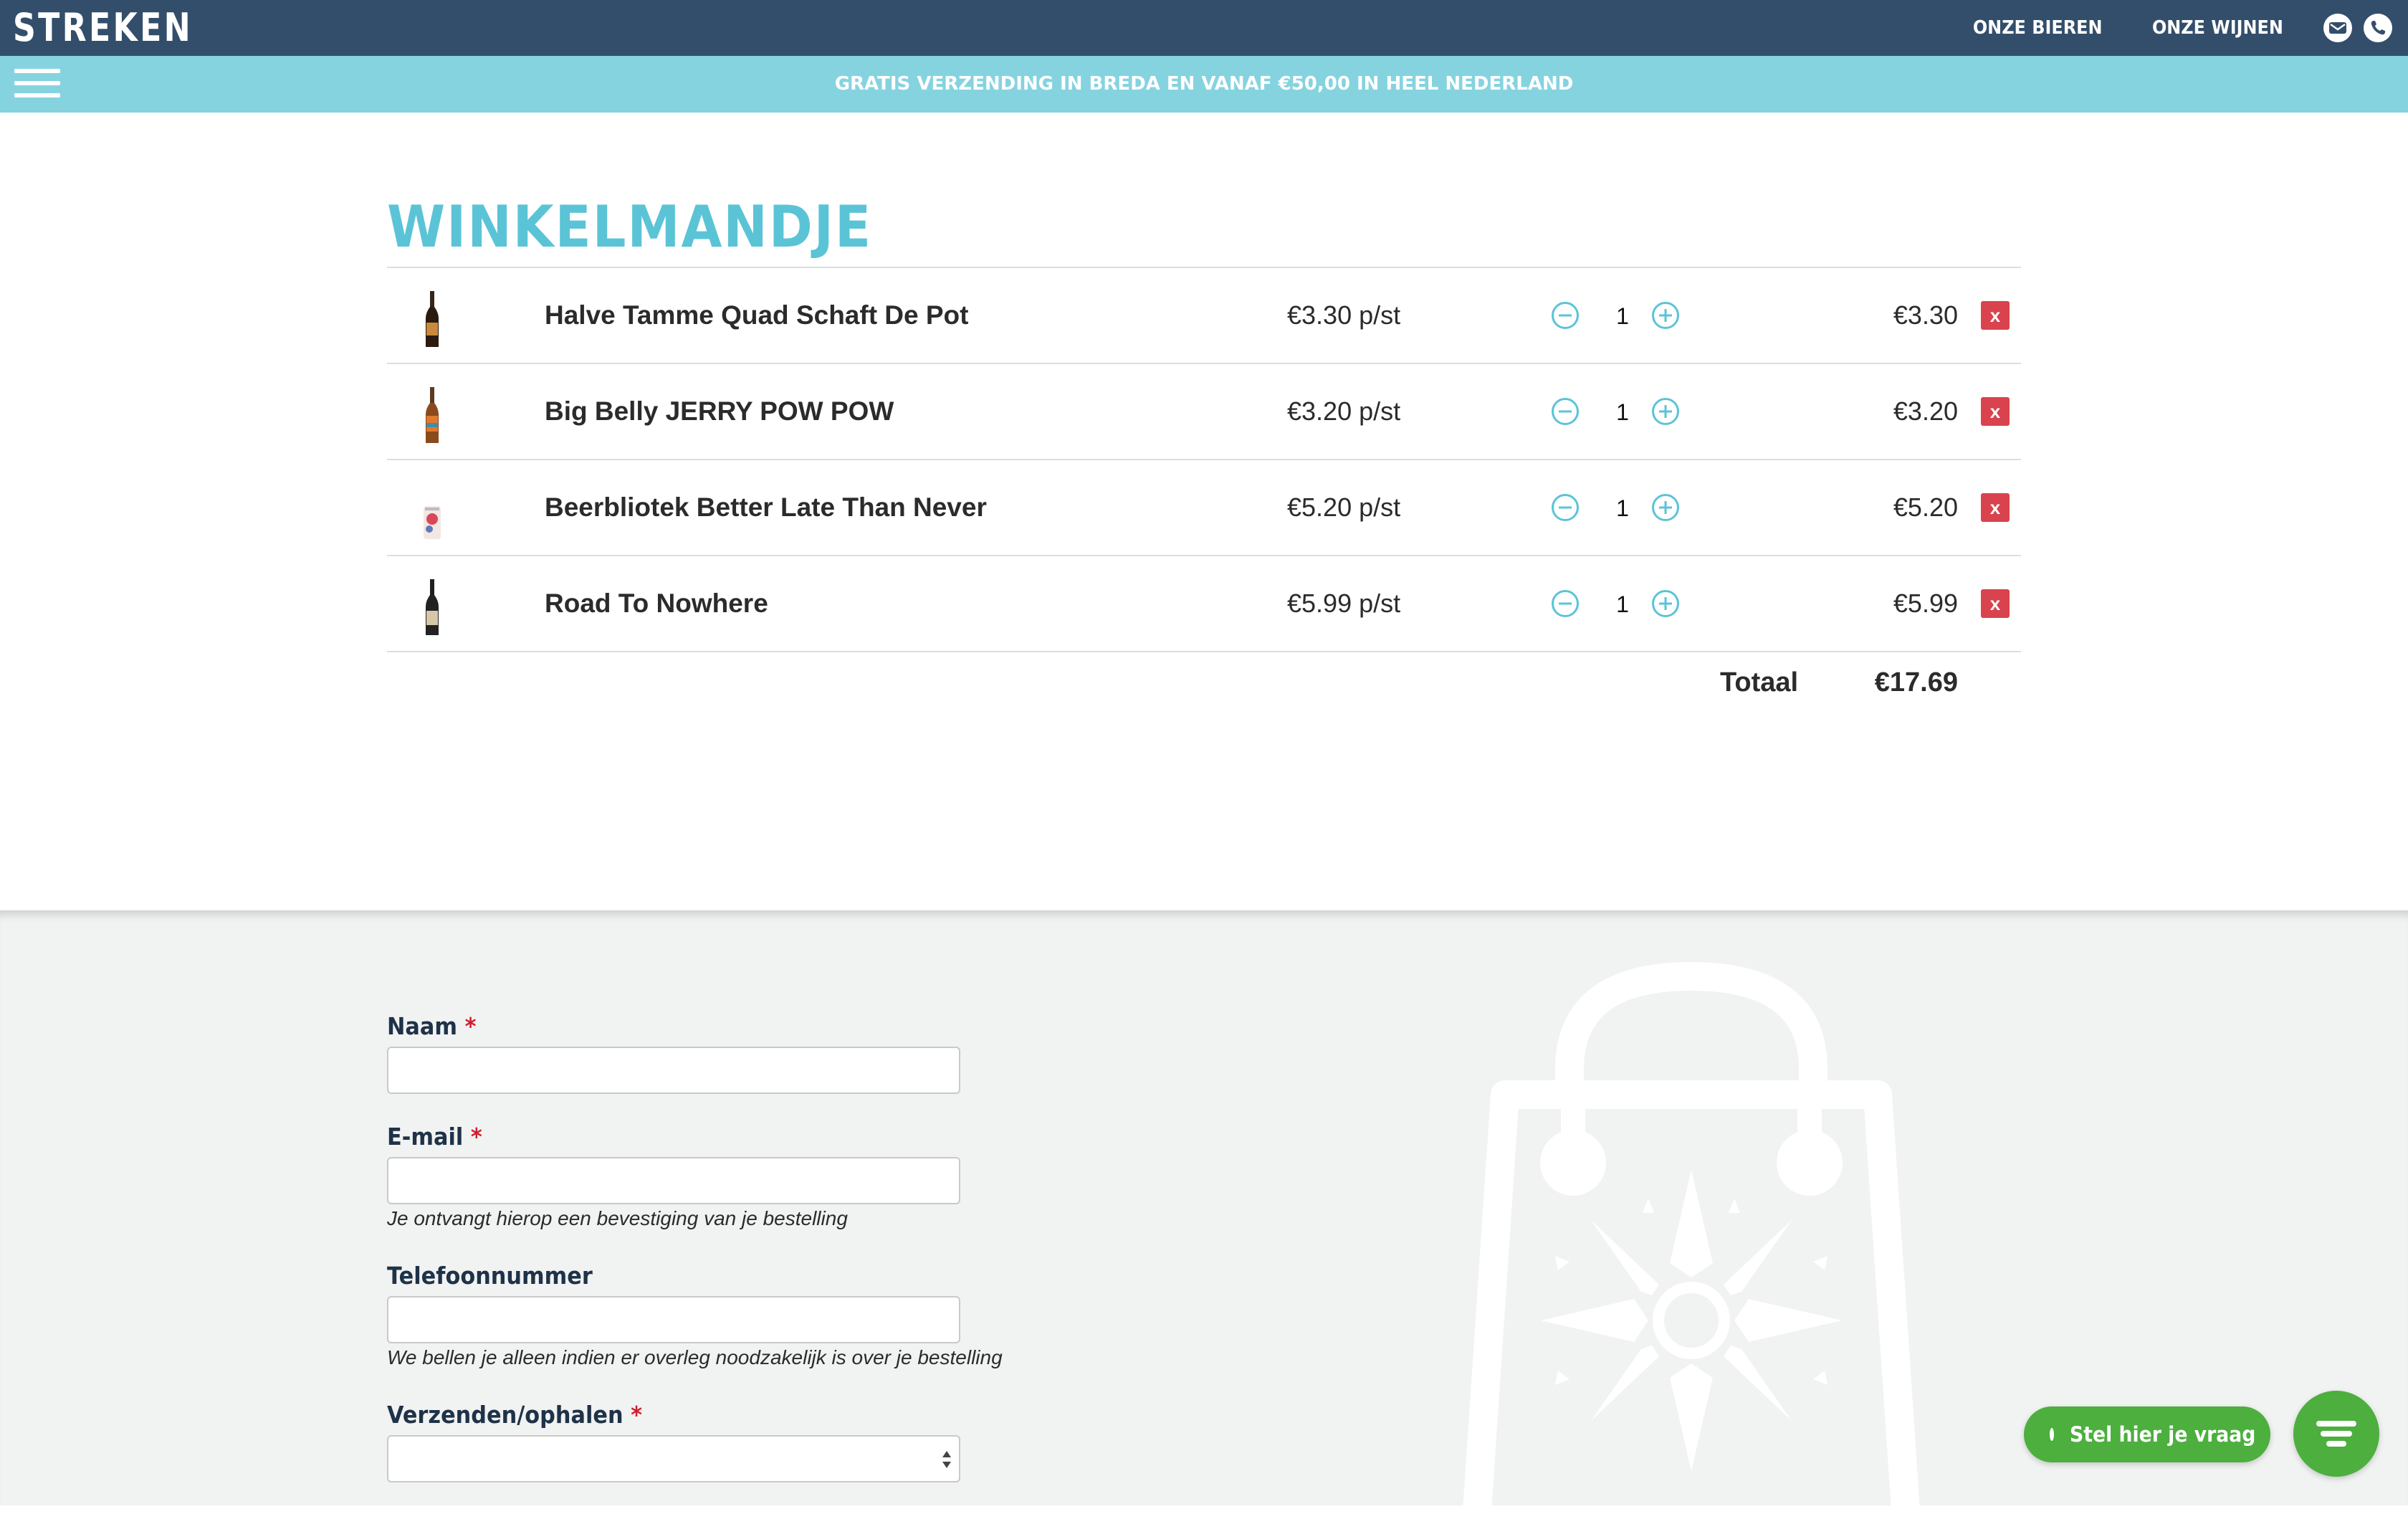 This screenshot has width=2408, height=1514. Describe the element at coordinates (2378, 28) in the screenshot. I see `phone-icon` at that location.